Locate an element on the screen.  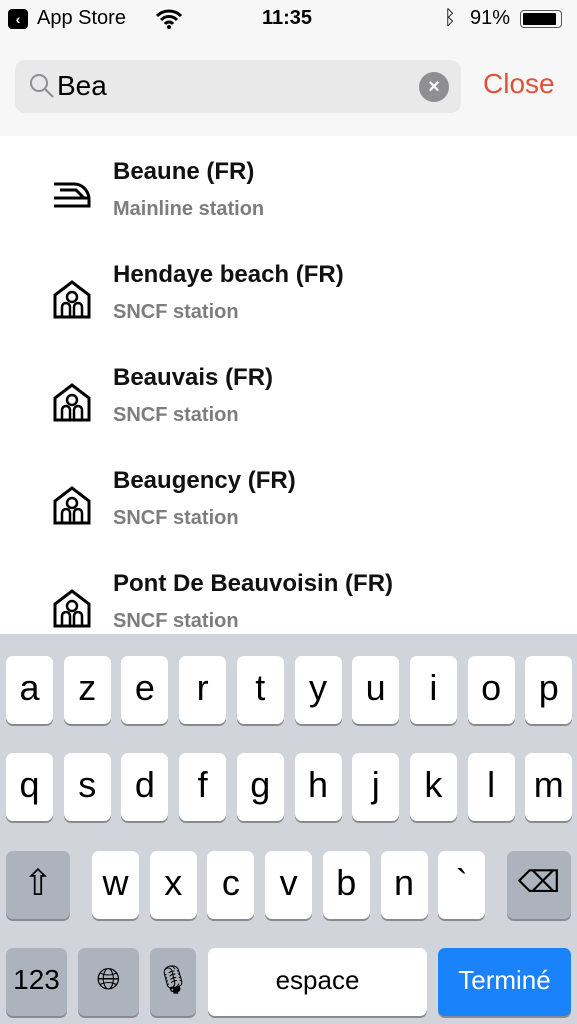
key-y: y is located at coordinates (318, 690).